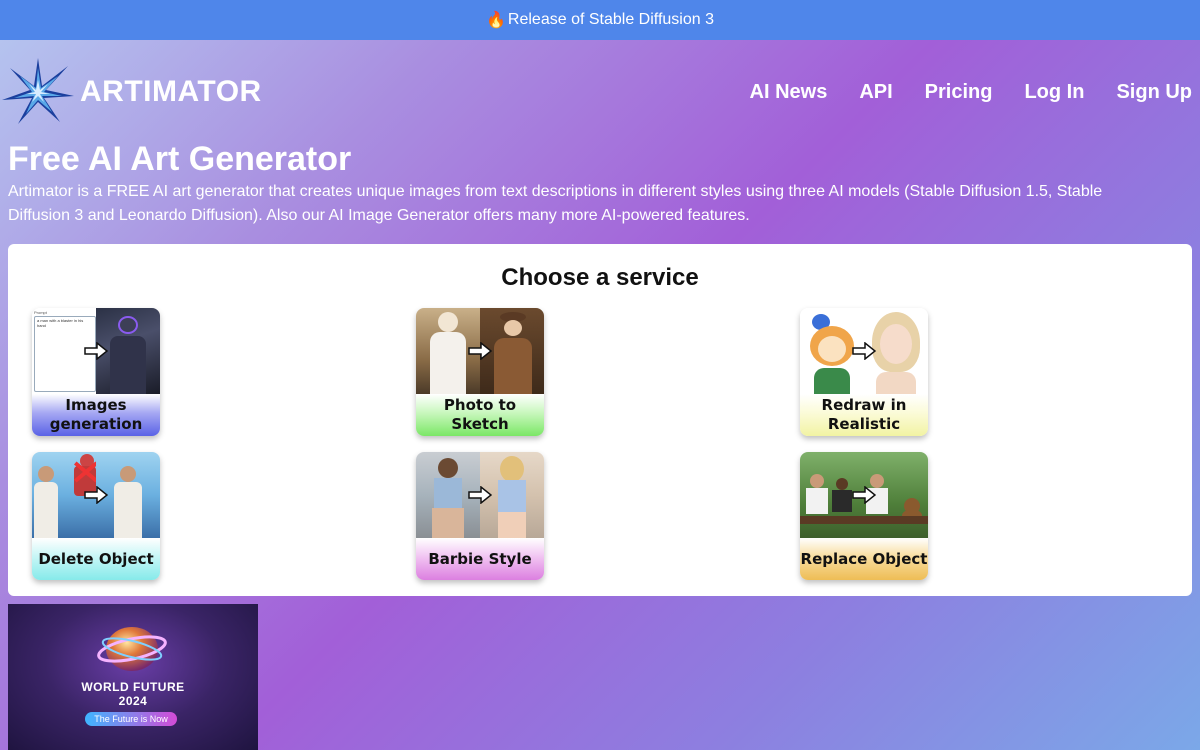 The width and height of the screenshot is (1200, 750). What do you see at coordinates (60, 323) in the screenshot?
I see `thumb-prompt-text: a man with a blaster in his hand` at bounding box center [60, 323].